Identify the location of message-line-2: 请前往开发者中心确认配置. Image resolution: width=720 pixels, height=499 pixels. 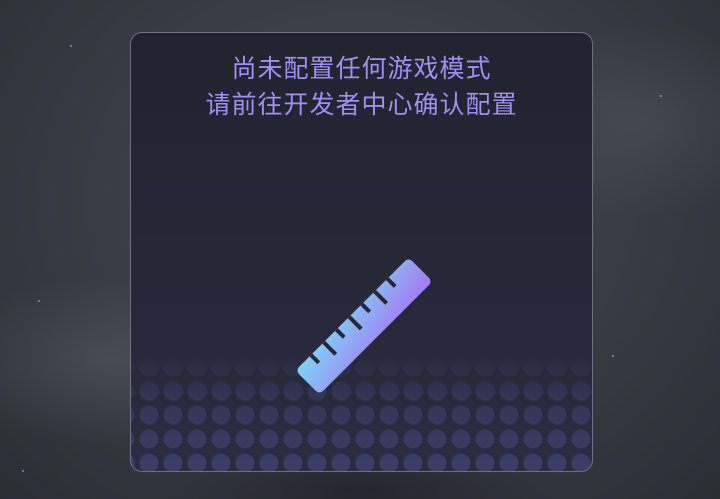
(361, 104).